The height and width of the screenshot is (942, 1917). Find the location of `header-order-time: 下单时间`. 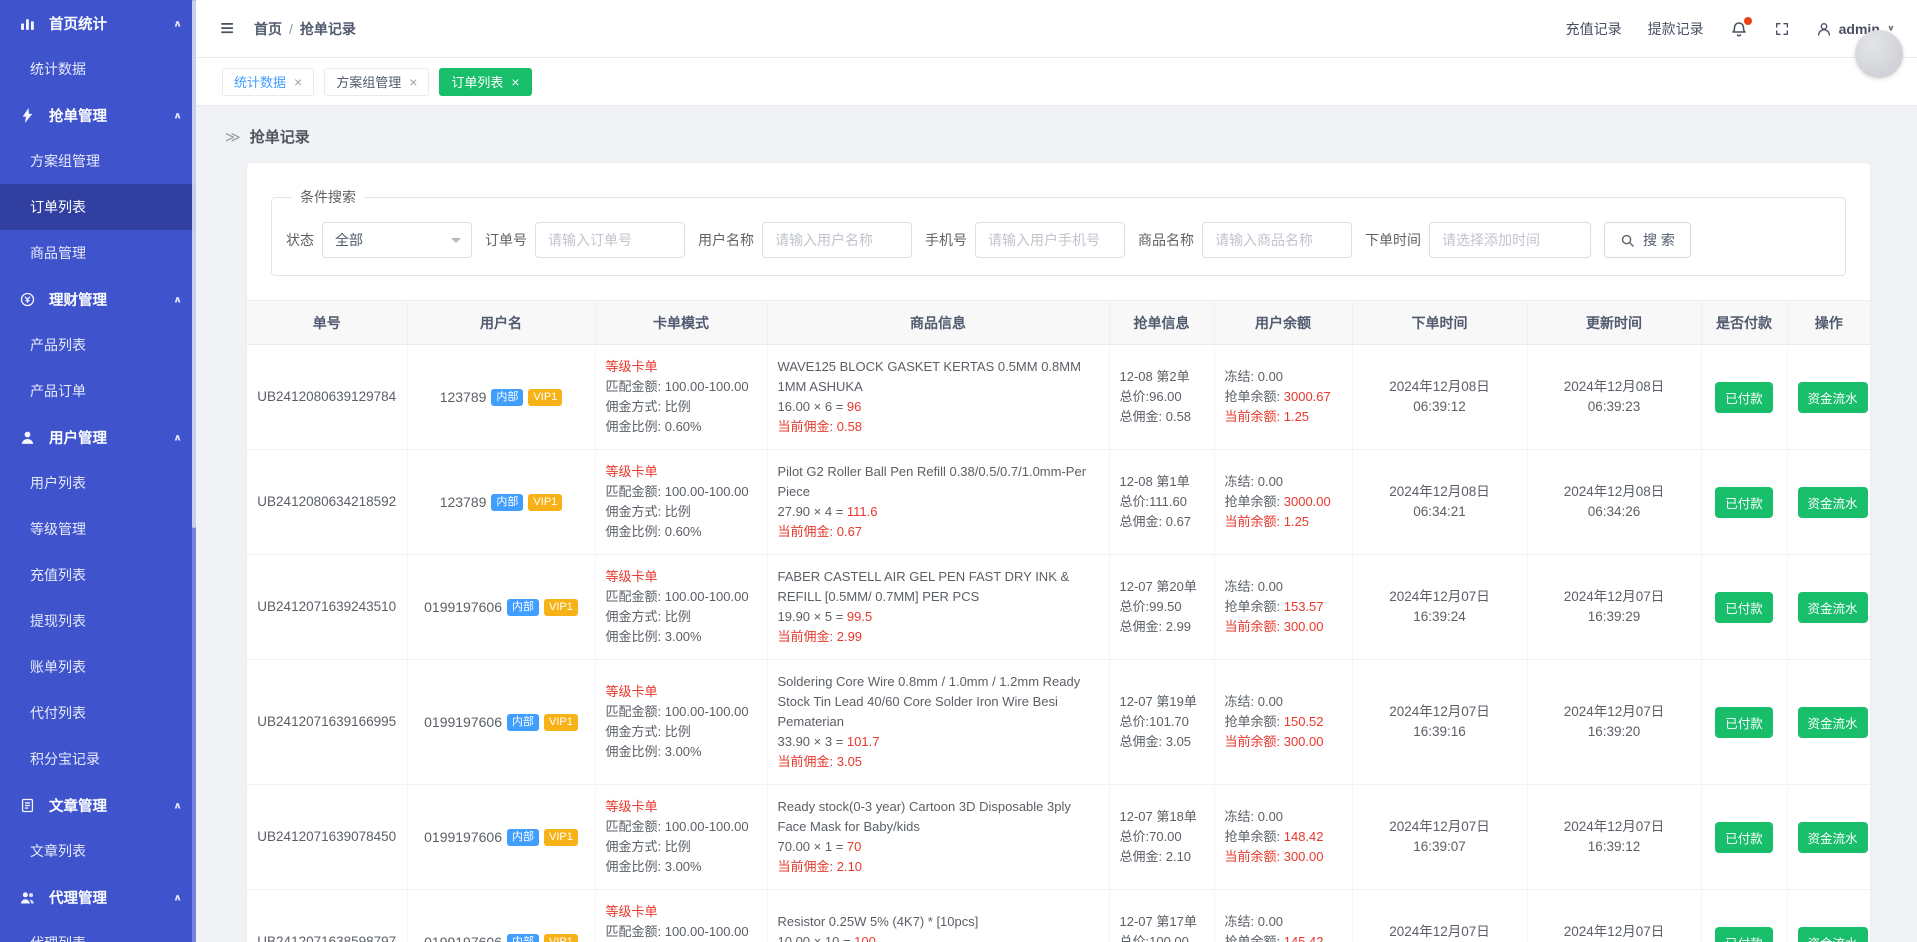

header-order-time: 下单时间 is located at coordinates (1440, 322).